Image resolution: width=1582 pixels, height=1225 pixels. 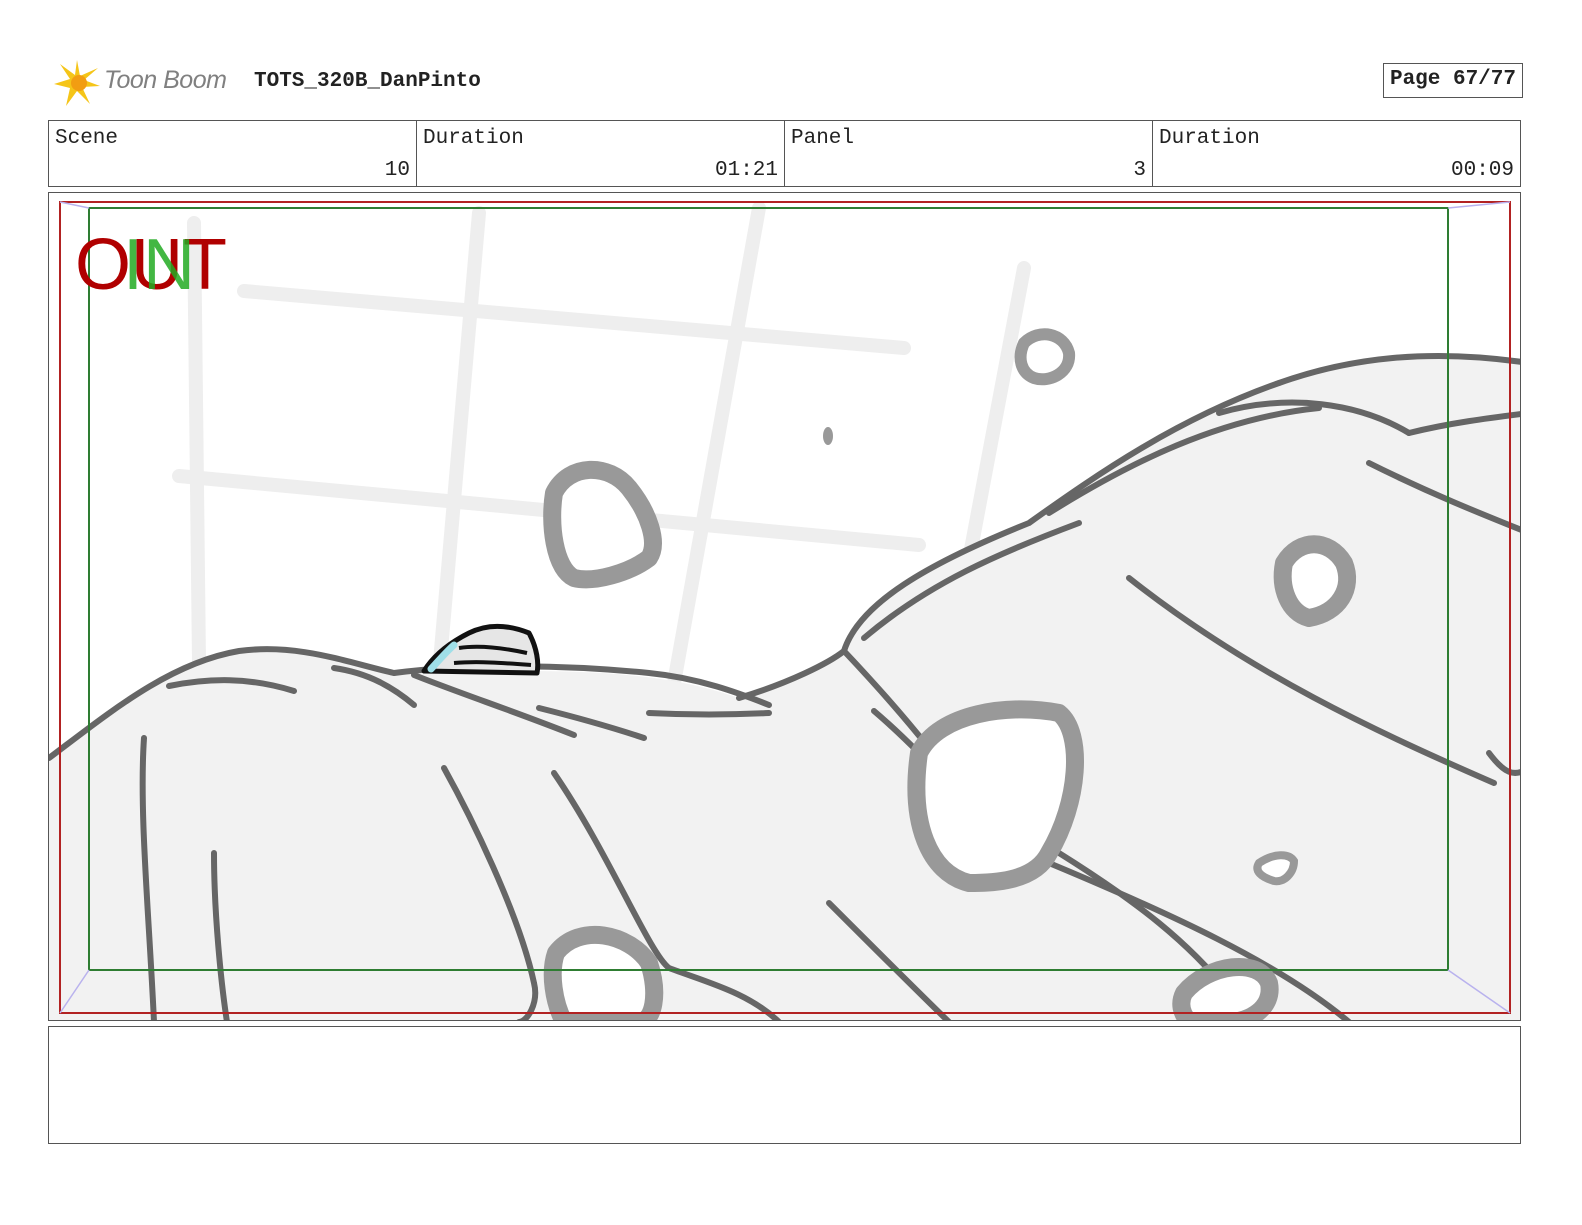 What do you see at coordinates (367, 81) in the screenshot?
I see `document-title: TOTS_320B_DanPinto` at bounding box center [367, 81].